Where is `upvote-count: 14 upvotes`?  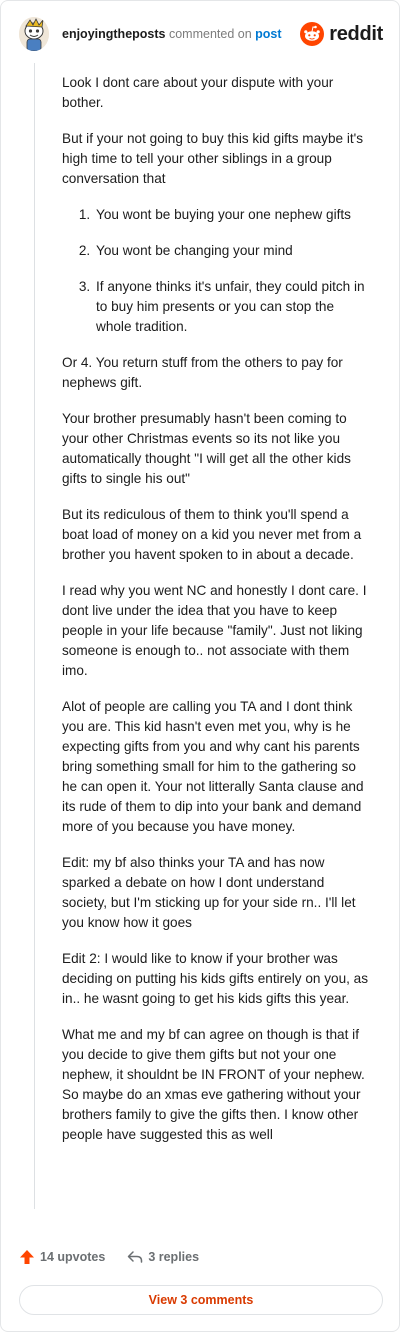 upvote-count: 14 upvotes is located at coordinates (73, 1257).